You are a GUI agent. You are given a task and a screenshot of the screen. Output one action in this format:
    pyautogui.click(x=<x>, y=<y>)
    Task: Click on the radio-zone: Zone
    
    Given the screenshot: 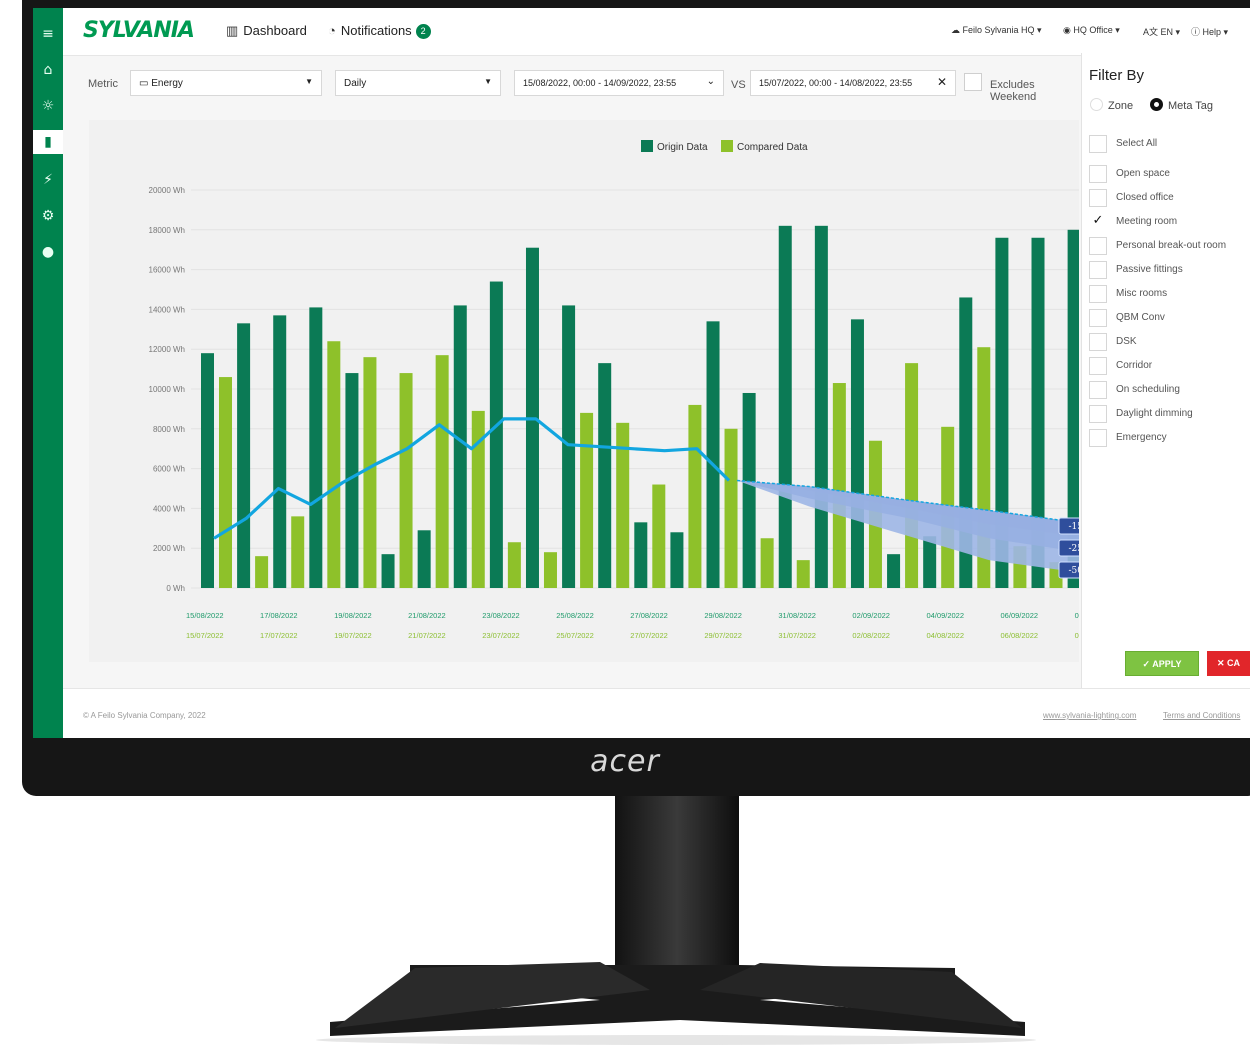 What is the action you would take?
    pyautogui.click(x=1111, y=105)
    